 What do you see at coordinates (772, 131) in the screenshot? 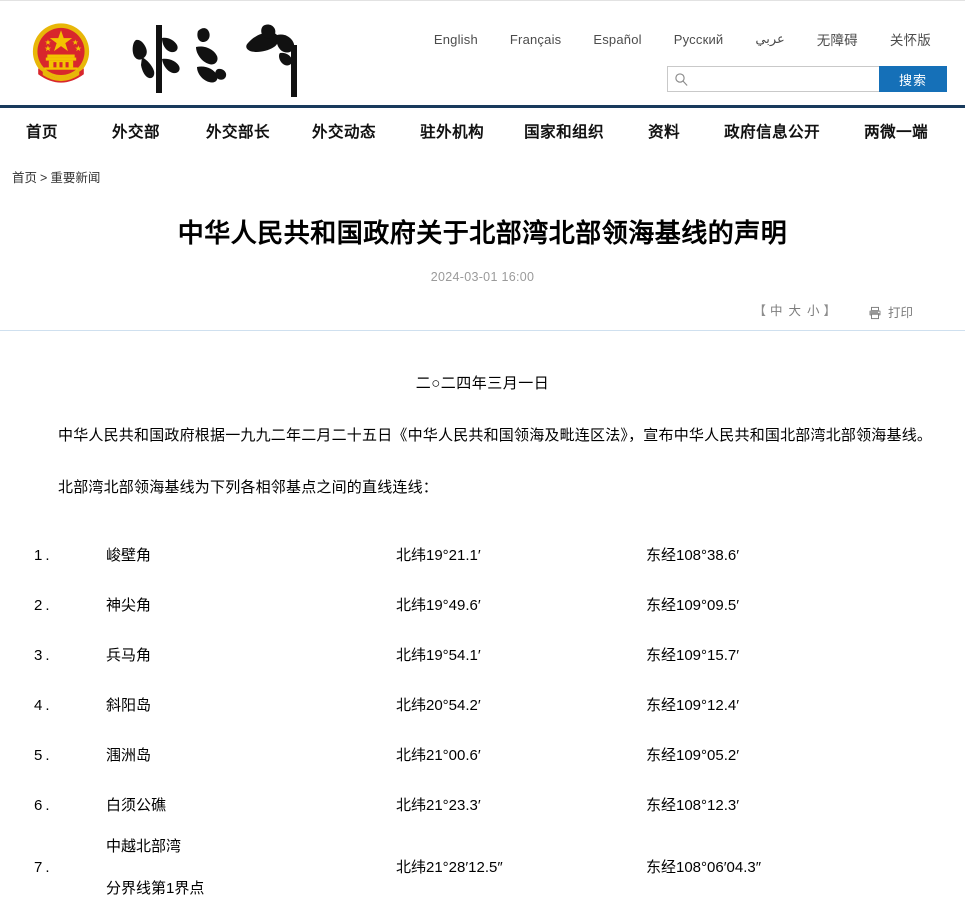
I see `nav-item-government-info: 政府信息公开` at bounding box center [772, 131].